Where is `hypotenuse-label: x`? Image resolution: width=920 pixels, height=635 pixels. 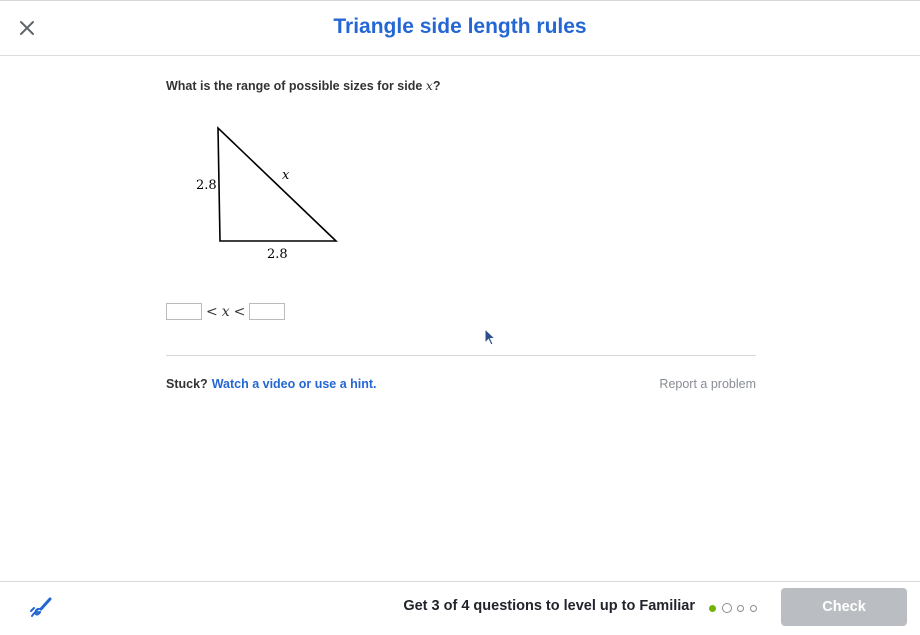 hypotenuse-label: x is located at coordinates (286, 175).